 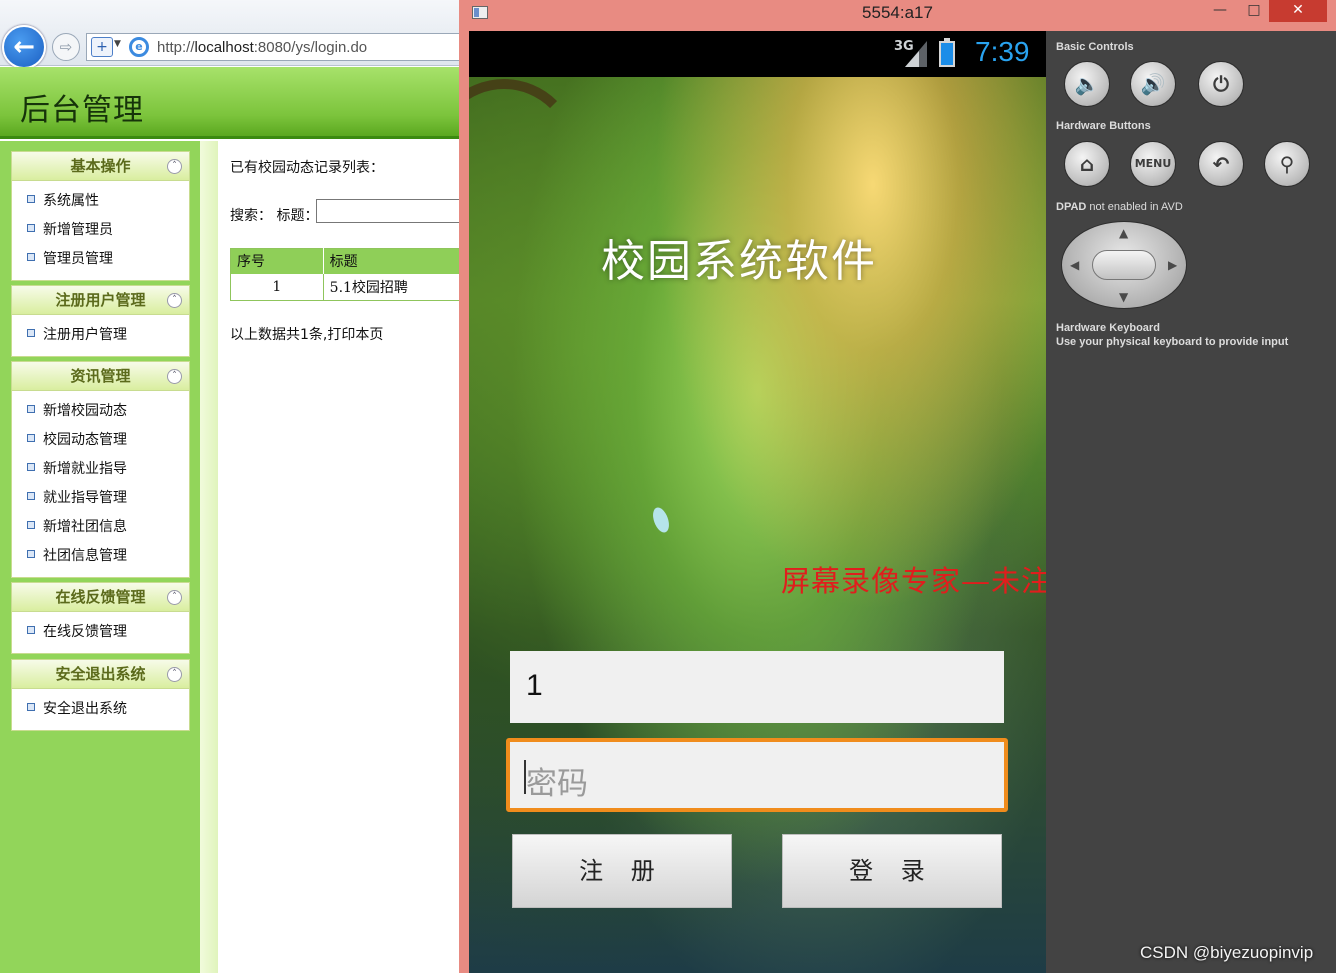 What do you see at coordinates (1220, 11) in the screenshot?
I see `minimize-button: —` at bounding box center [1220, 11].